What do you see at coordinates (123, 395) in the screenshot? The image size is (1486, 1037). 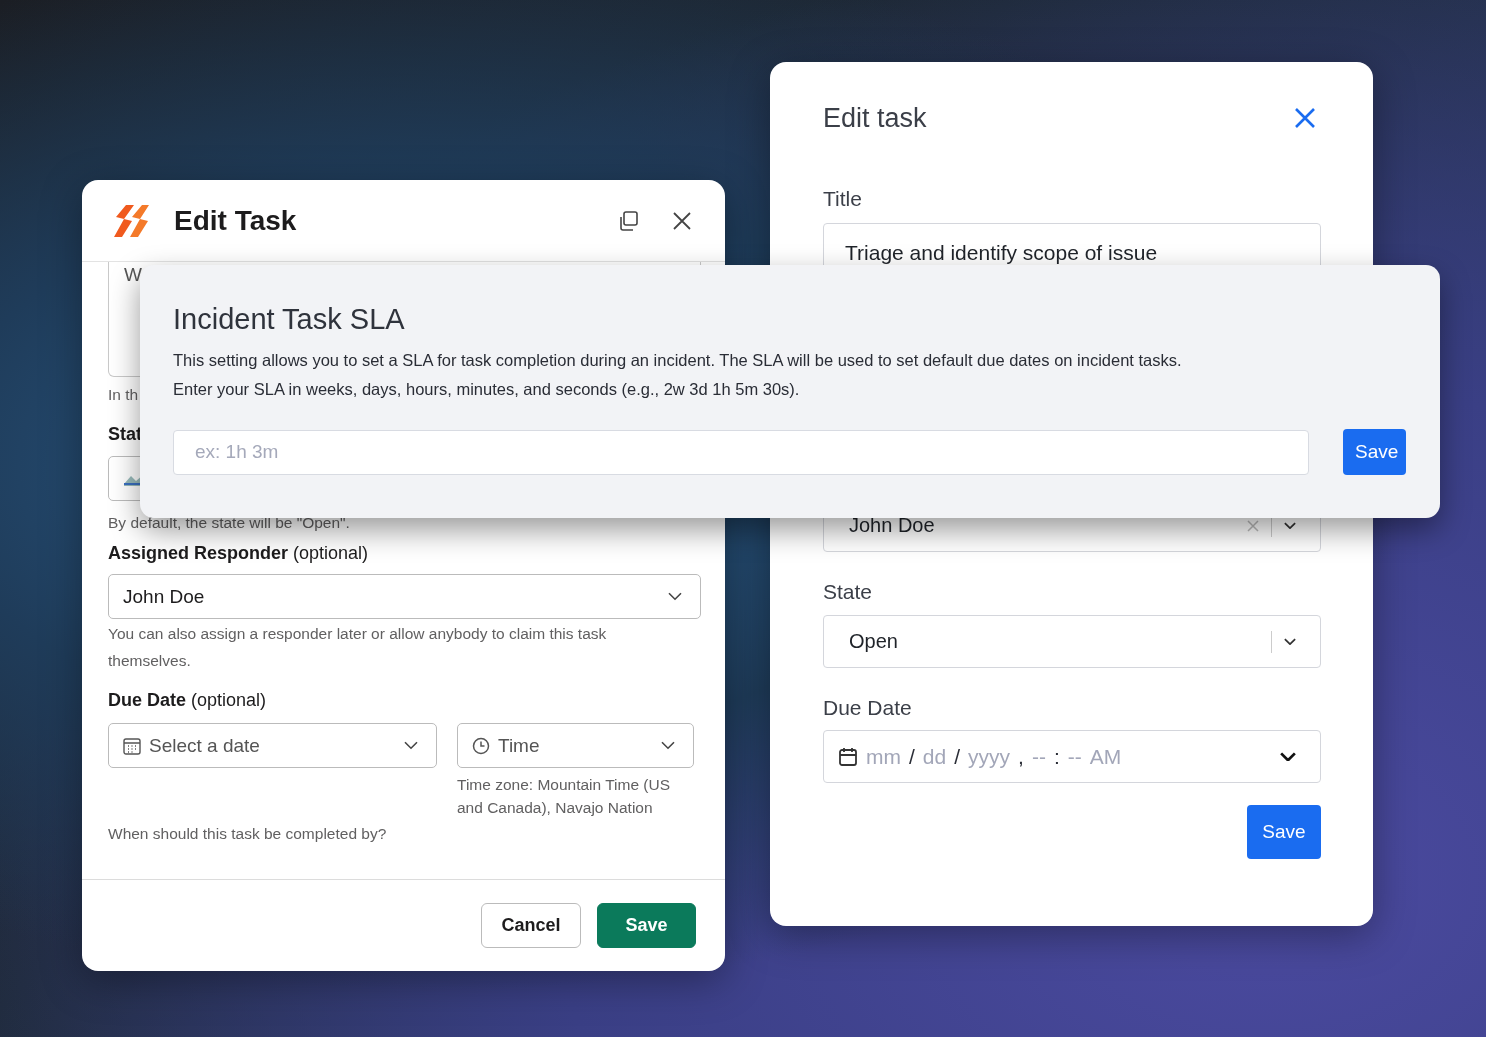 I see `helper-text: In th` at bounding box center [123, 395].